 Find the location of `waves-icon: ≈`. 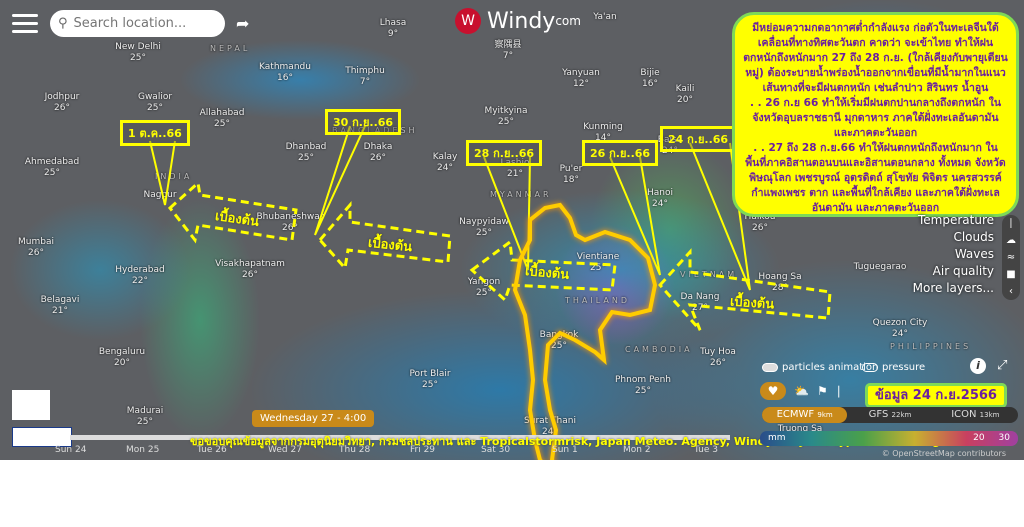

waves-icon: ≈ is located at coordinates (1011, 257).